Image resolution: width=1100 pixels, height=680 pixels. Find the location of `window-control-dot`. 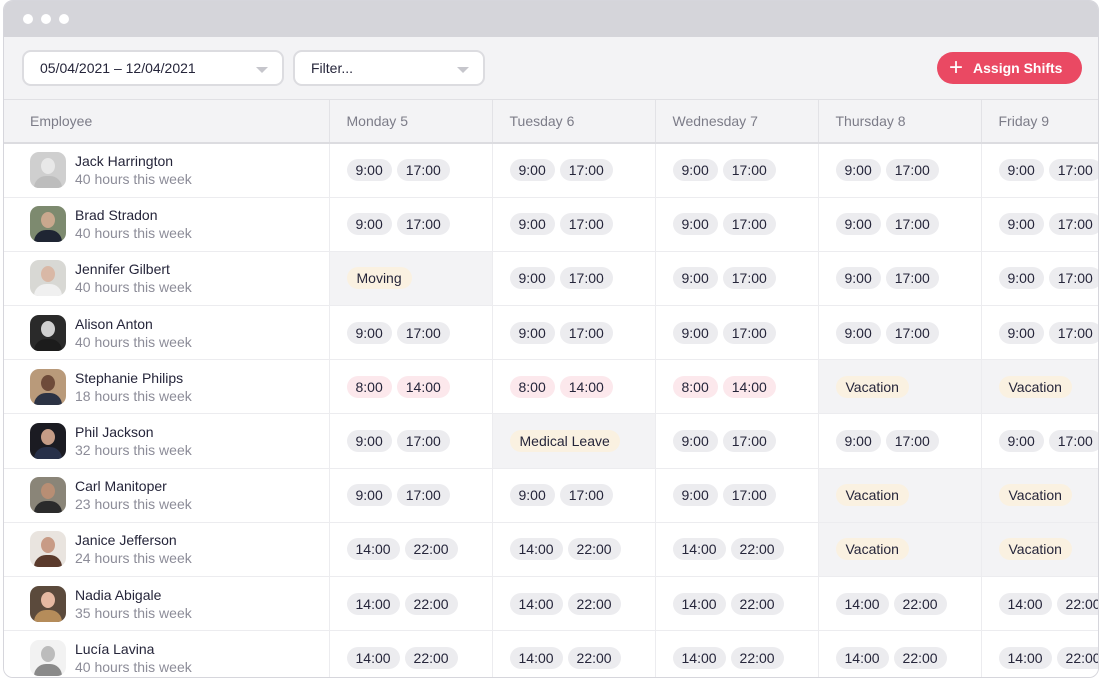

window-control-dot is located at coordinates (28, 19).